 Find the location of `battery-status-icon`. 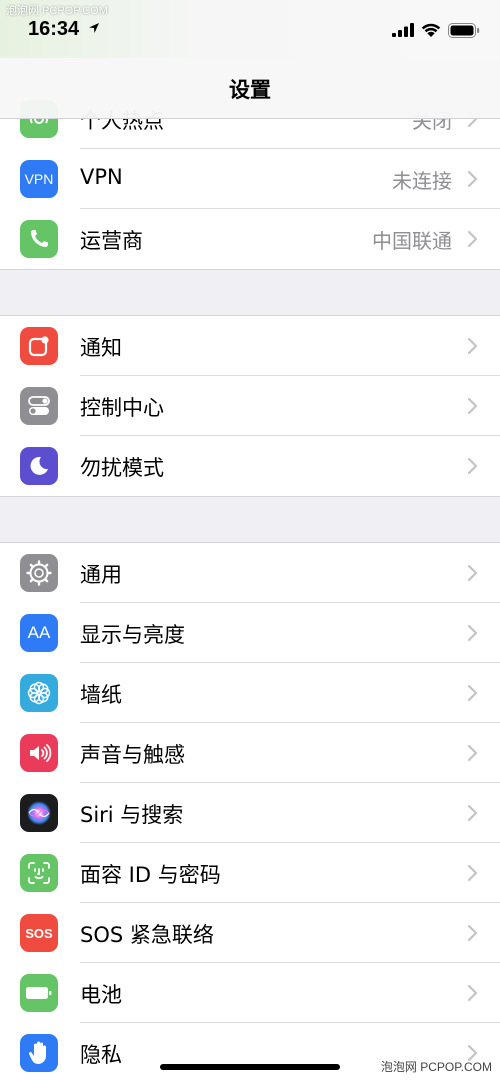

battery-status-icon is located at coordinates (464, 30).